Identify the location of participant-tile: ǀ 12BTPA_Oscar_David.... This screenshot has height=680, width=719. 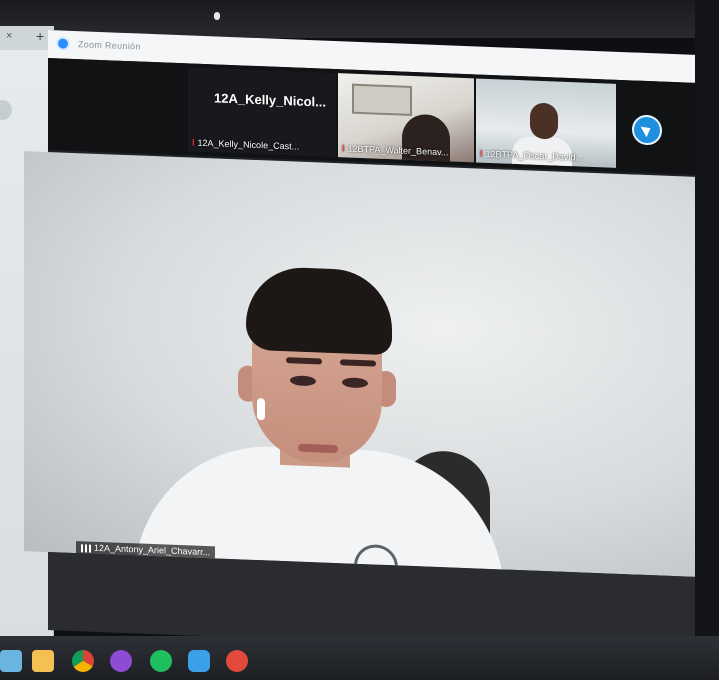
(546, 123).